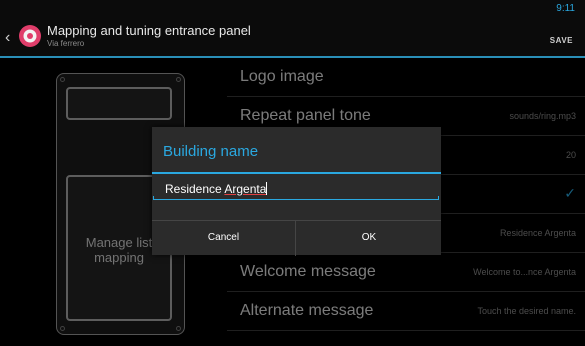 The image size is (585, 346). Describe the element at coordinates (211, 151) in the screenshot. I see `dialog-title: Building name` at that location.